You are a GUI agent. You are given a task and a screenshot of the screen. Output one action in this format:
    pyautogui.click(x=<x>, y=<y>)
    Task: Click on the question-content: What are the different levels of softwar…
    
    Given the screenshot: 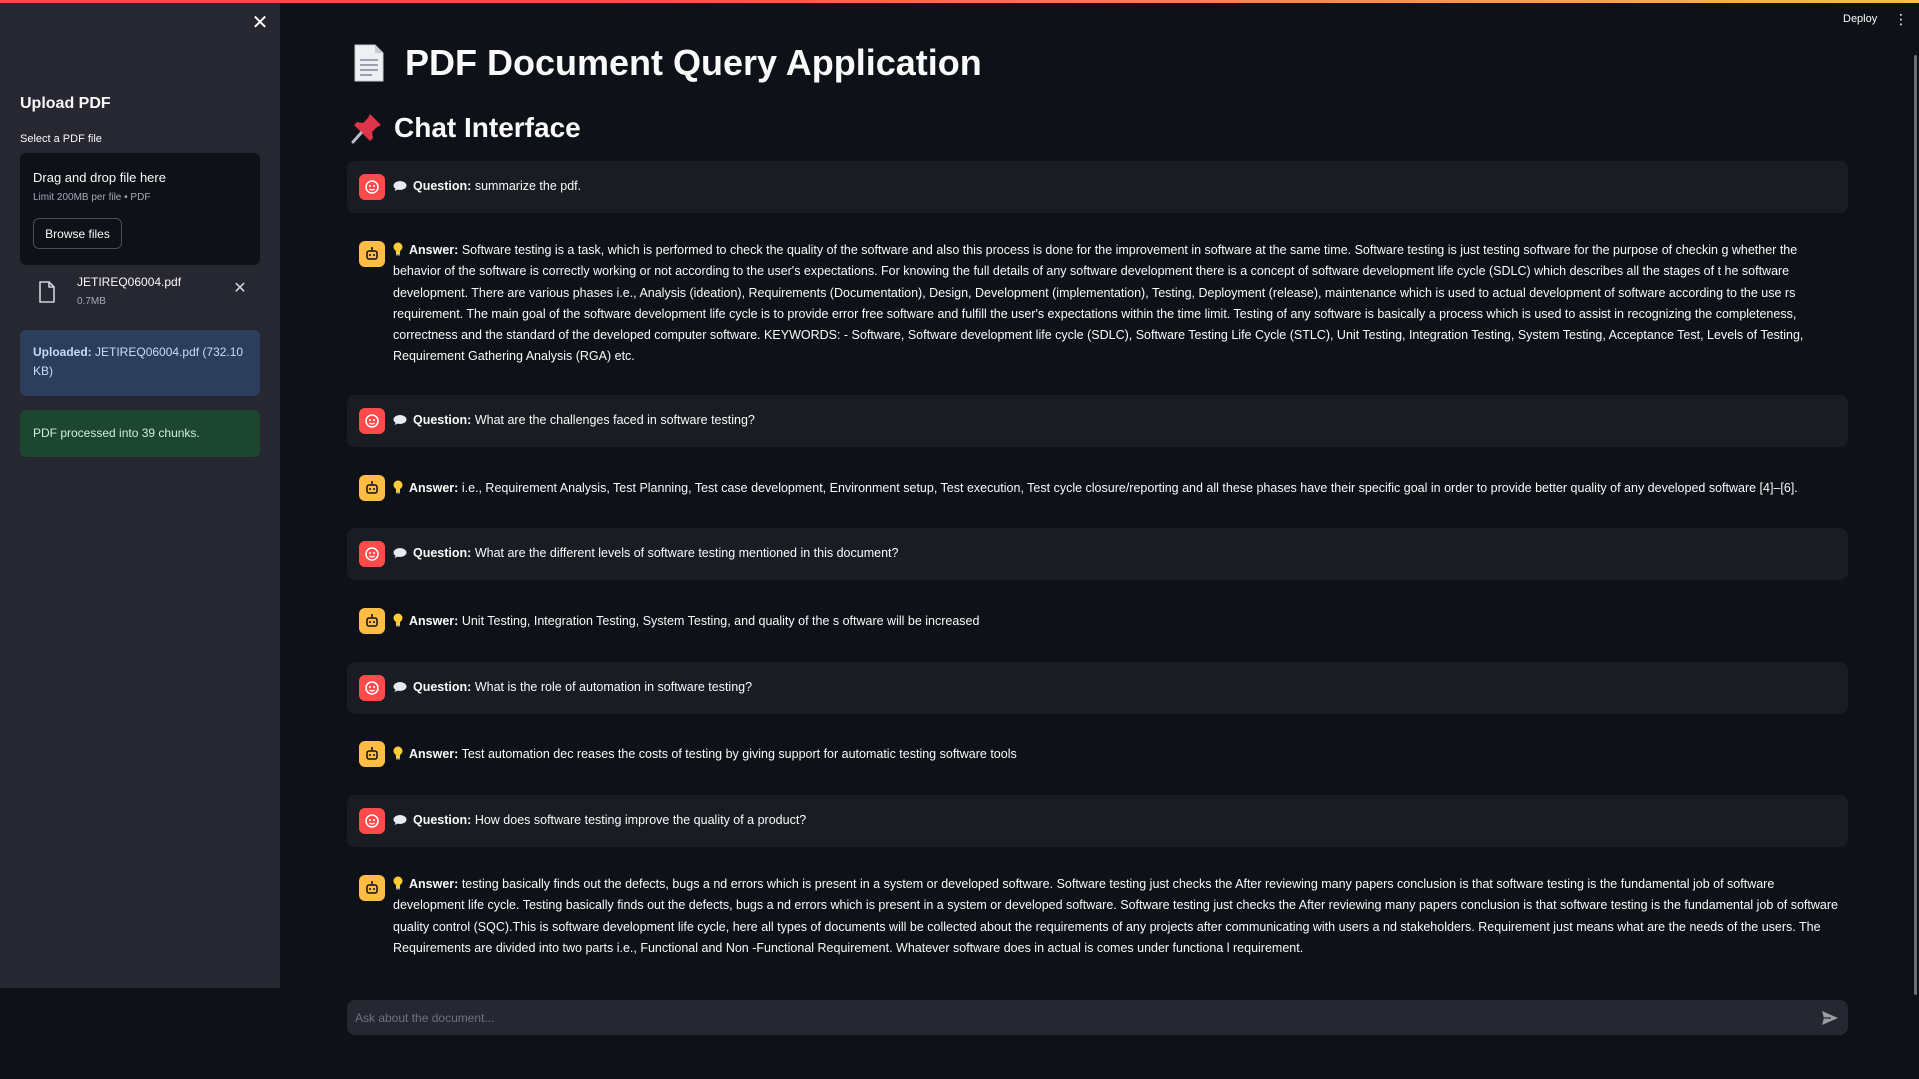 What is the action you would take?
    pyautogui.click(x=686, y=553)
    